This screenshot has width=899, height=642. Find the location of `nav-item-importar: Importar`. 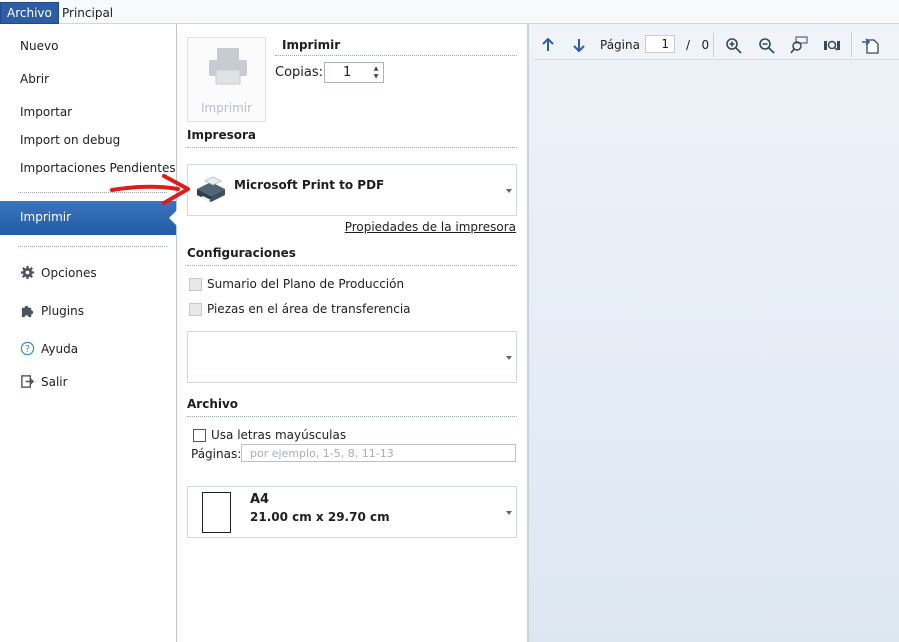

nav-item-importar: Importar is located at coordinates (46, 112).